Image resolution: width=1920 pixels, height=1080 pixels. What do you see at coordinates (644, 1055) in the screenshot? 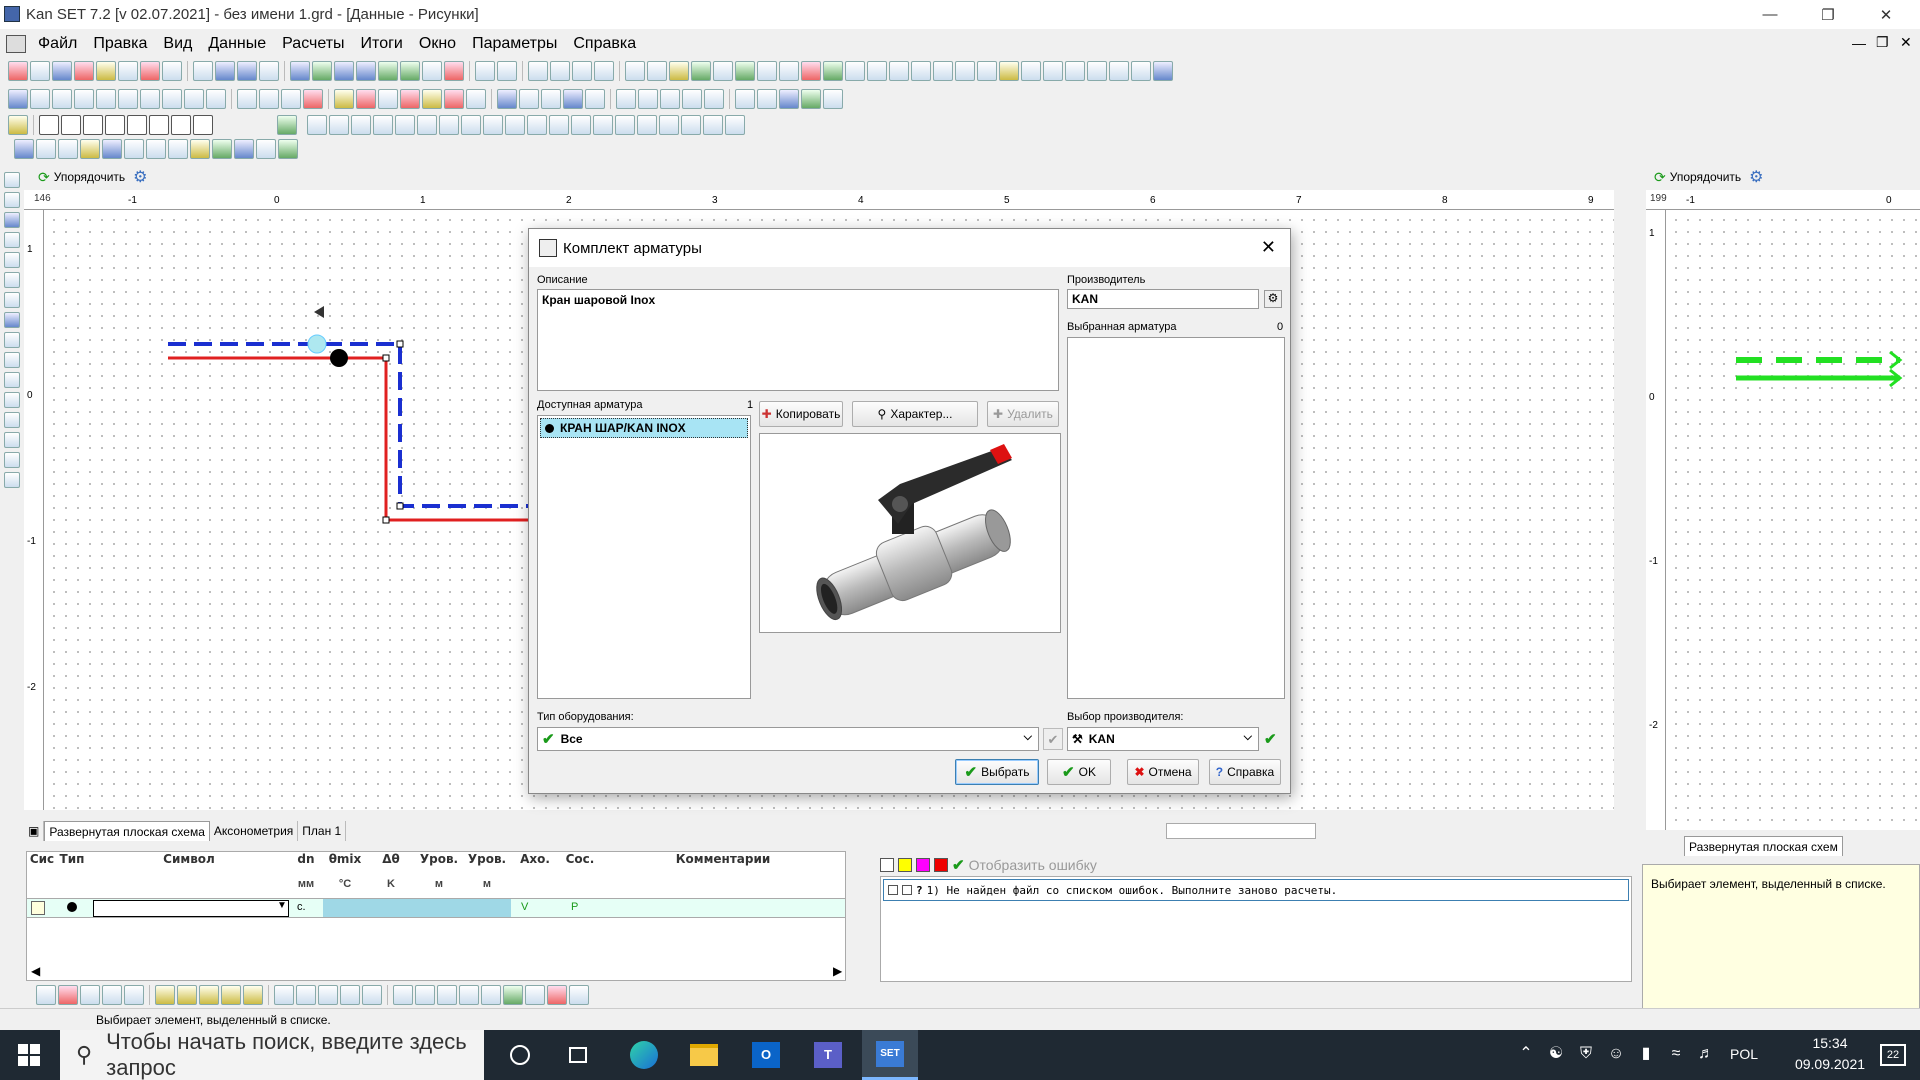
I see `edge-icon` at bounding box center [644, 1055].